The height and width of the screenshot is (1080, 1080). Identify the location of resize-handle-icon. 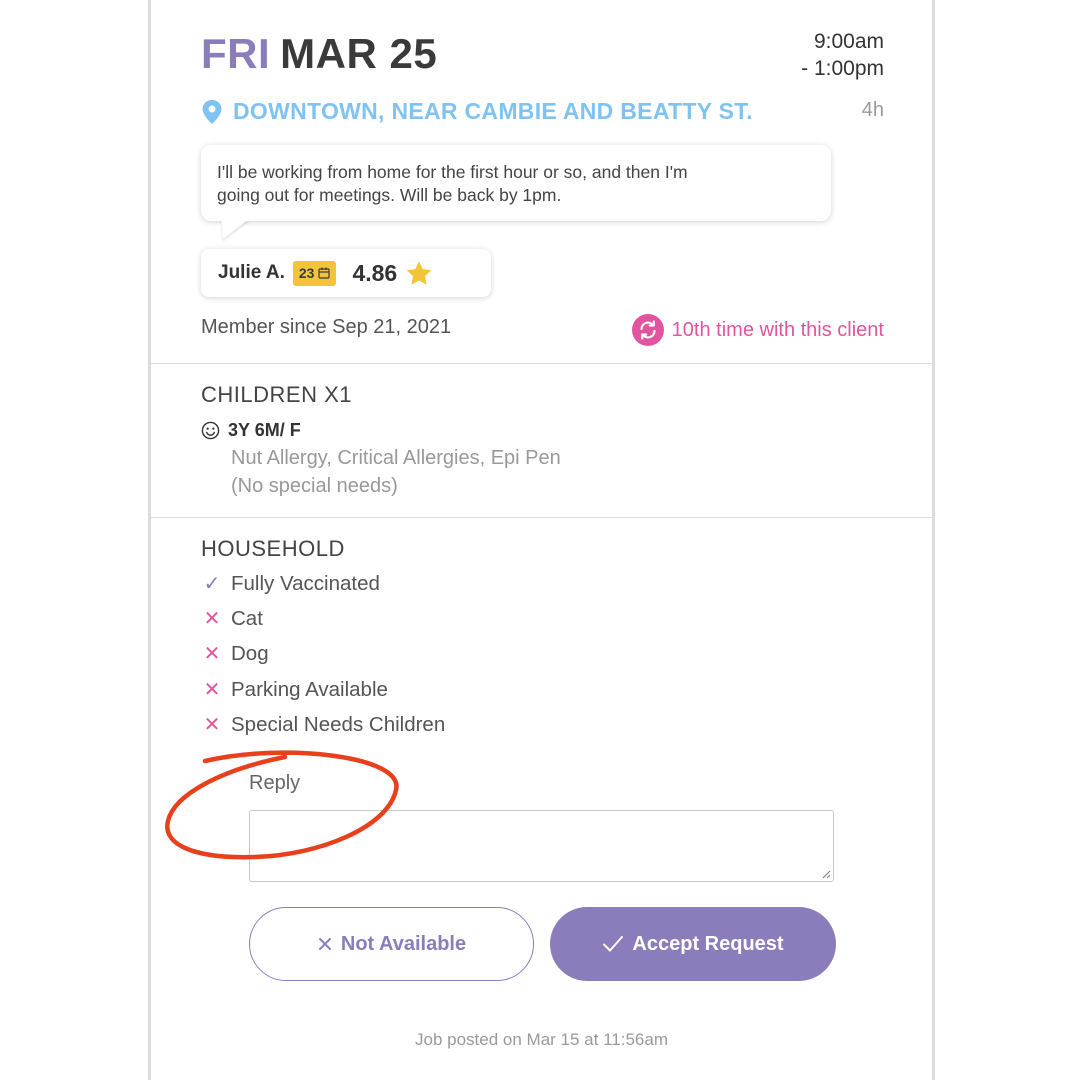
(826, 874).